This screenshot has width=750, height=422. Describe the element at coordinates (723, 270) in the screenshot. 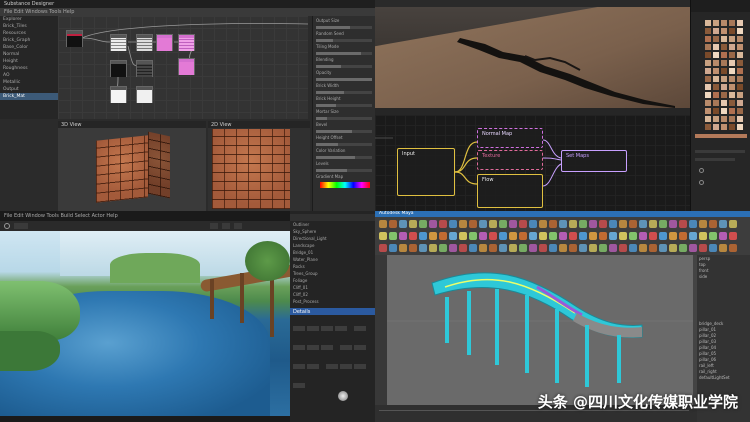

I see `outliner-item: front` at that location.